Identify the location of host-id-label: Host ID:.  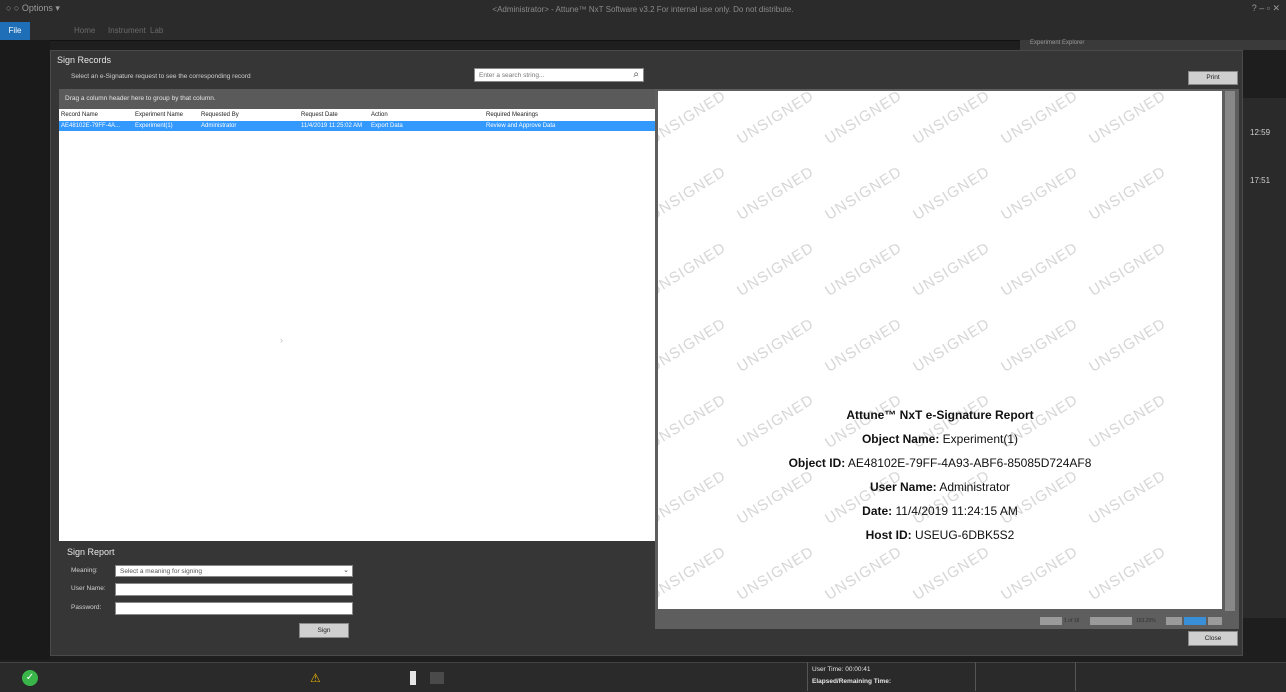
(888, 535).